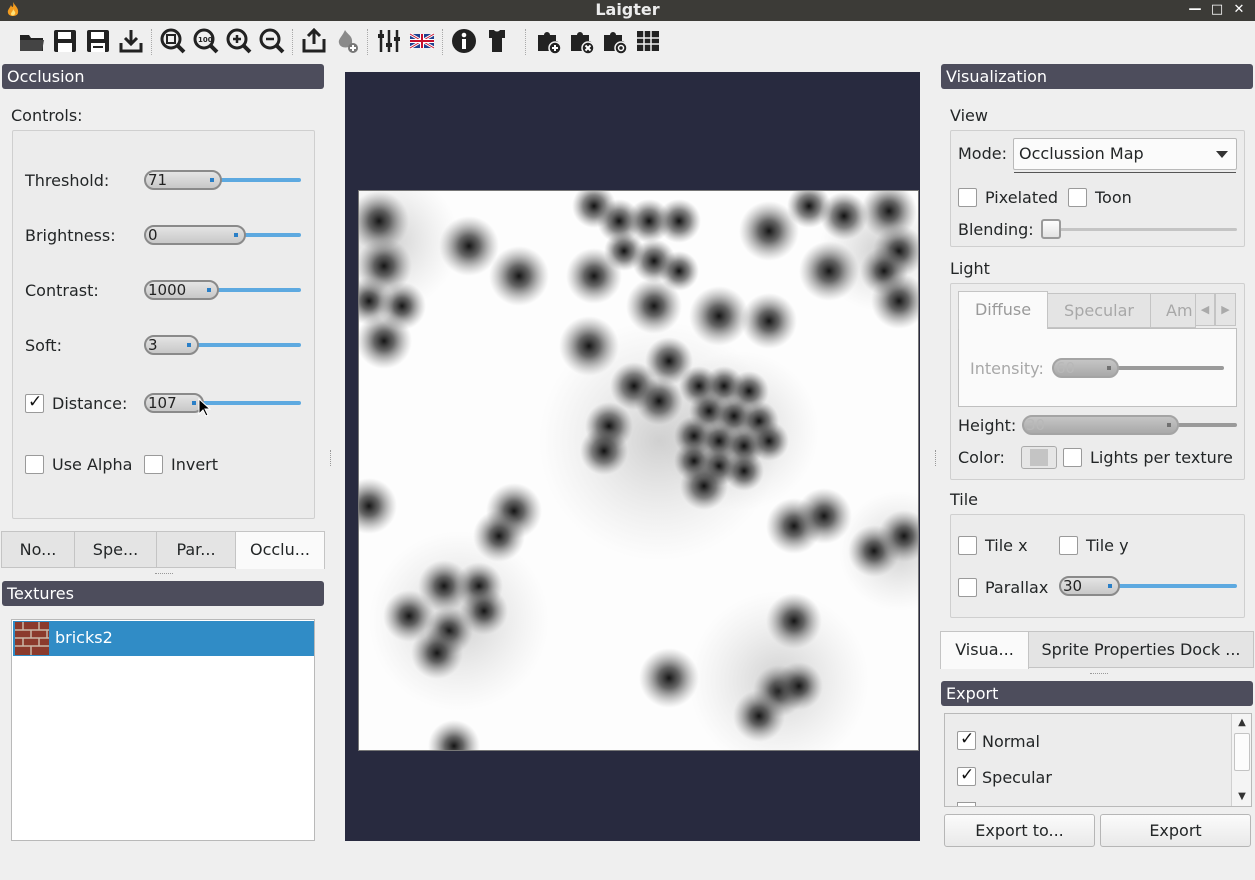 The height and width of the screenshot is (880, 1255). I want to click on blending-slider, so click(1139, 229).